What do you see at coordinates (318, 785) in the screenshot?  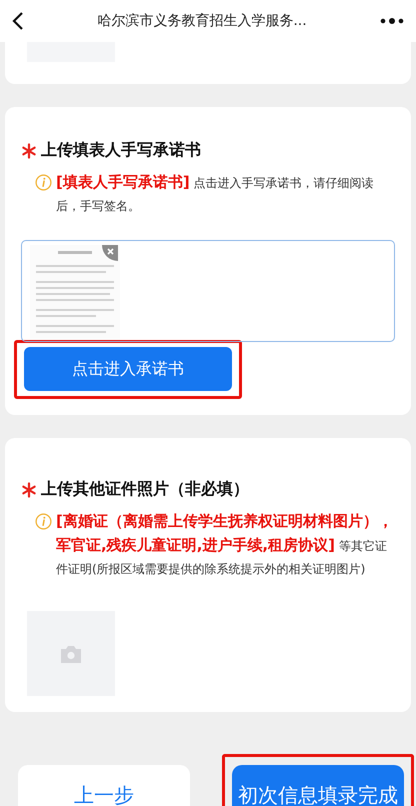 I see `complete-button: 初次信息填录完成` at bounding box center [318, 785].